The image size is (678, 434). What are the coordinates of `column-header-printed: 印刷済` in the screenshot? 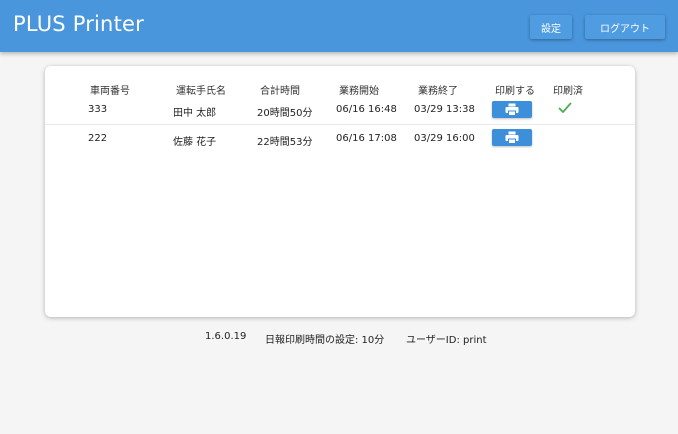 It's located at (568, 91).